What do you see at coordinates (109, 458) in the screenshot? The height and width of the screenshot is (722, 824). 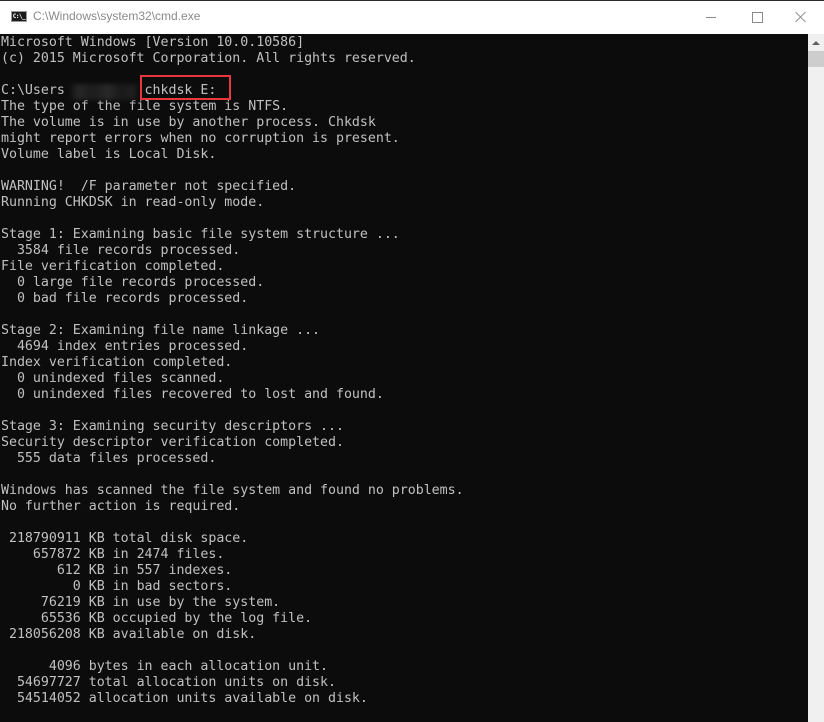 I see `console-line: 555 data files processed.` at bounding box center [109, 458].